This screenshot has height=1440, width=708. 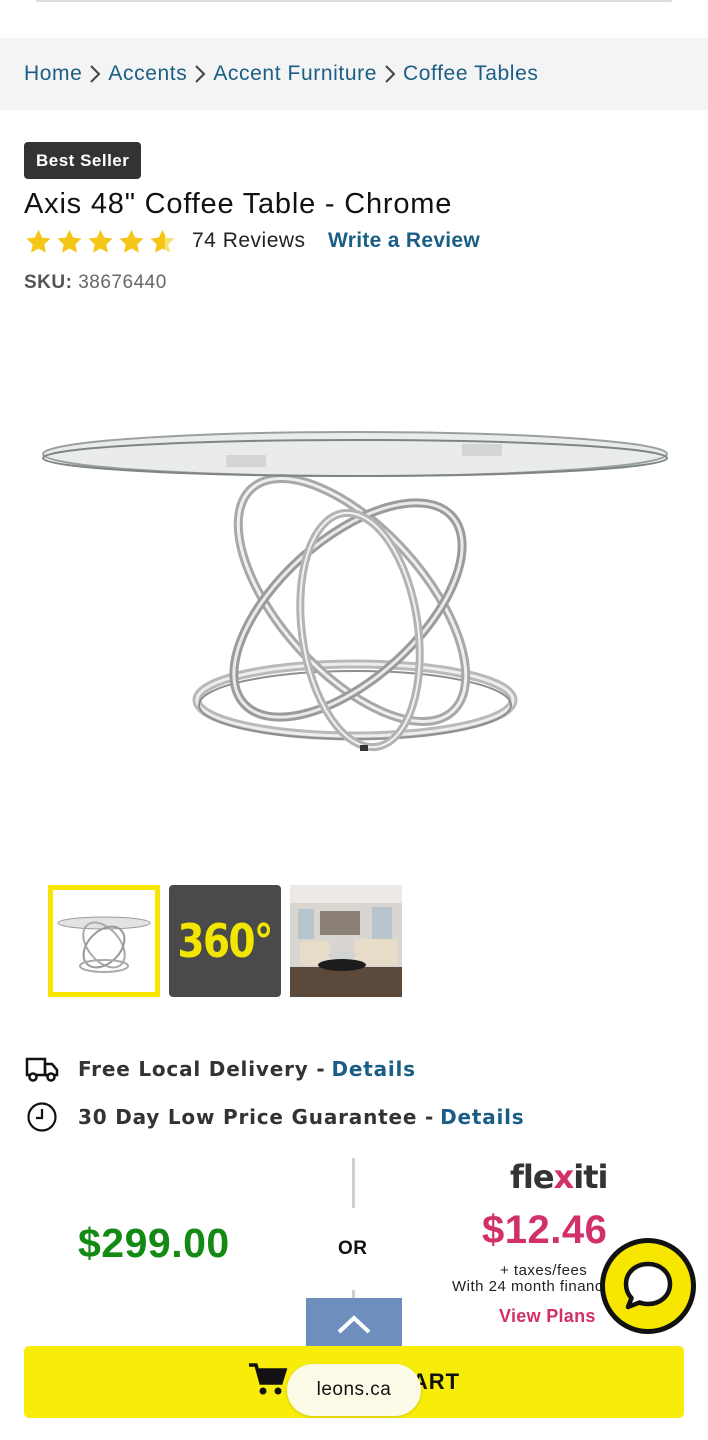 What do you see at coordinates (162, 241) in the screenshot?
I see `half-star-icon` at bounding box center [162, 241].